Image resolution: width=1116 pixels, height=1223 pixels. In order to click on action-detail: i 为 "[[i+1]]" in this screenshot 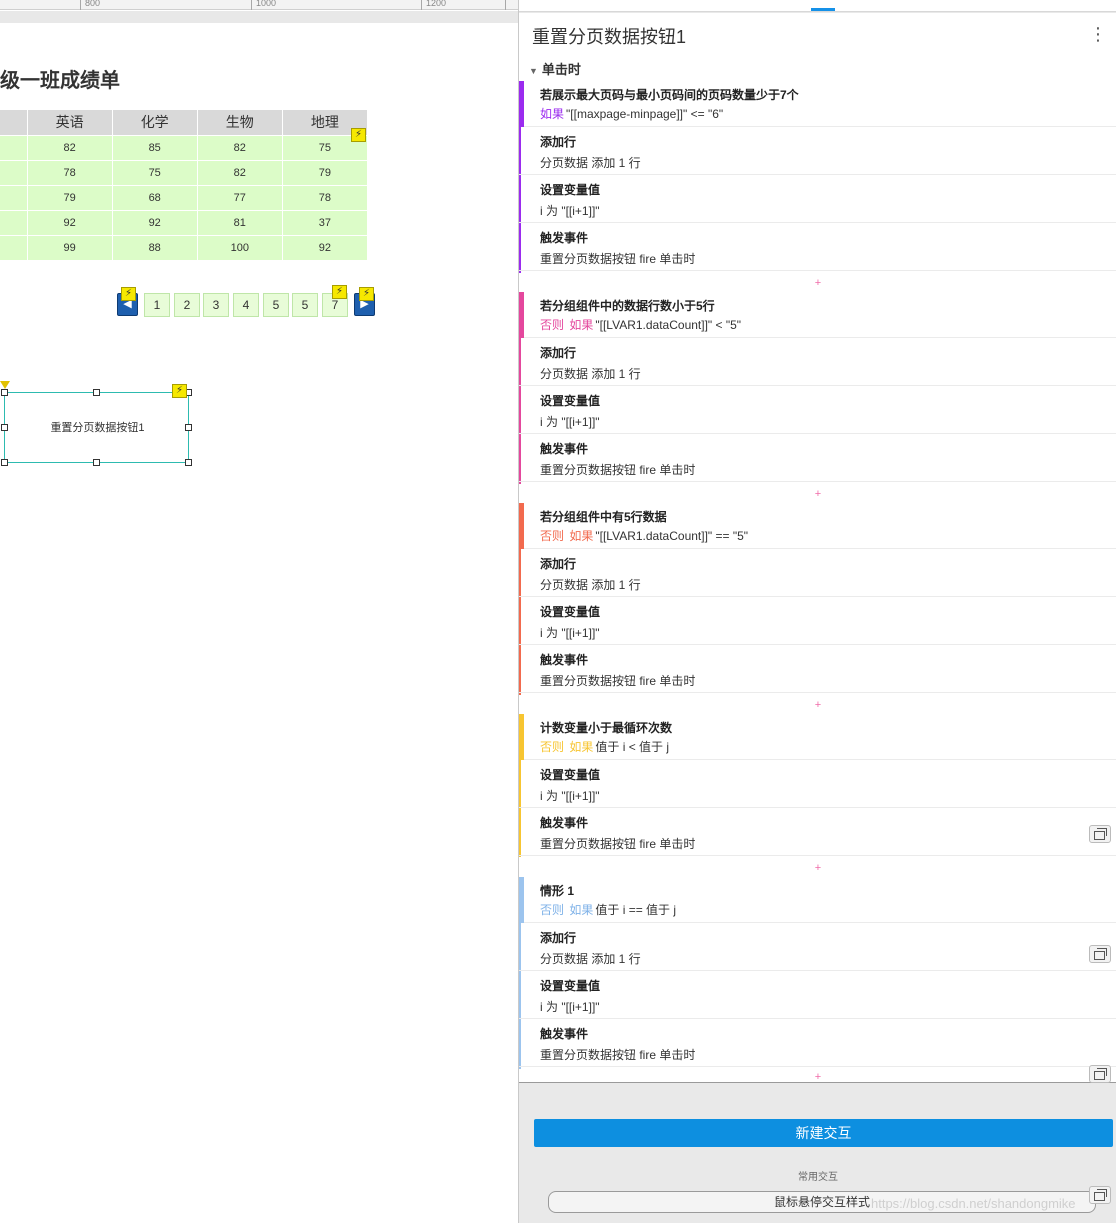, I will do `click(570, 211)`.